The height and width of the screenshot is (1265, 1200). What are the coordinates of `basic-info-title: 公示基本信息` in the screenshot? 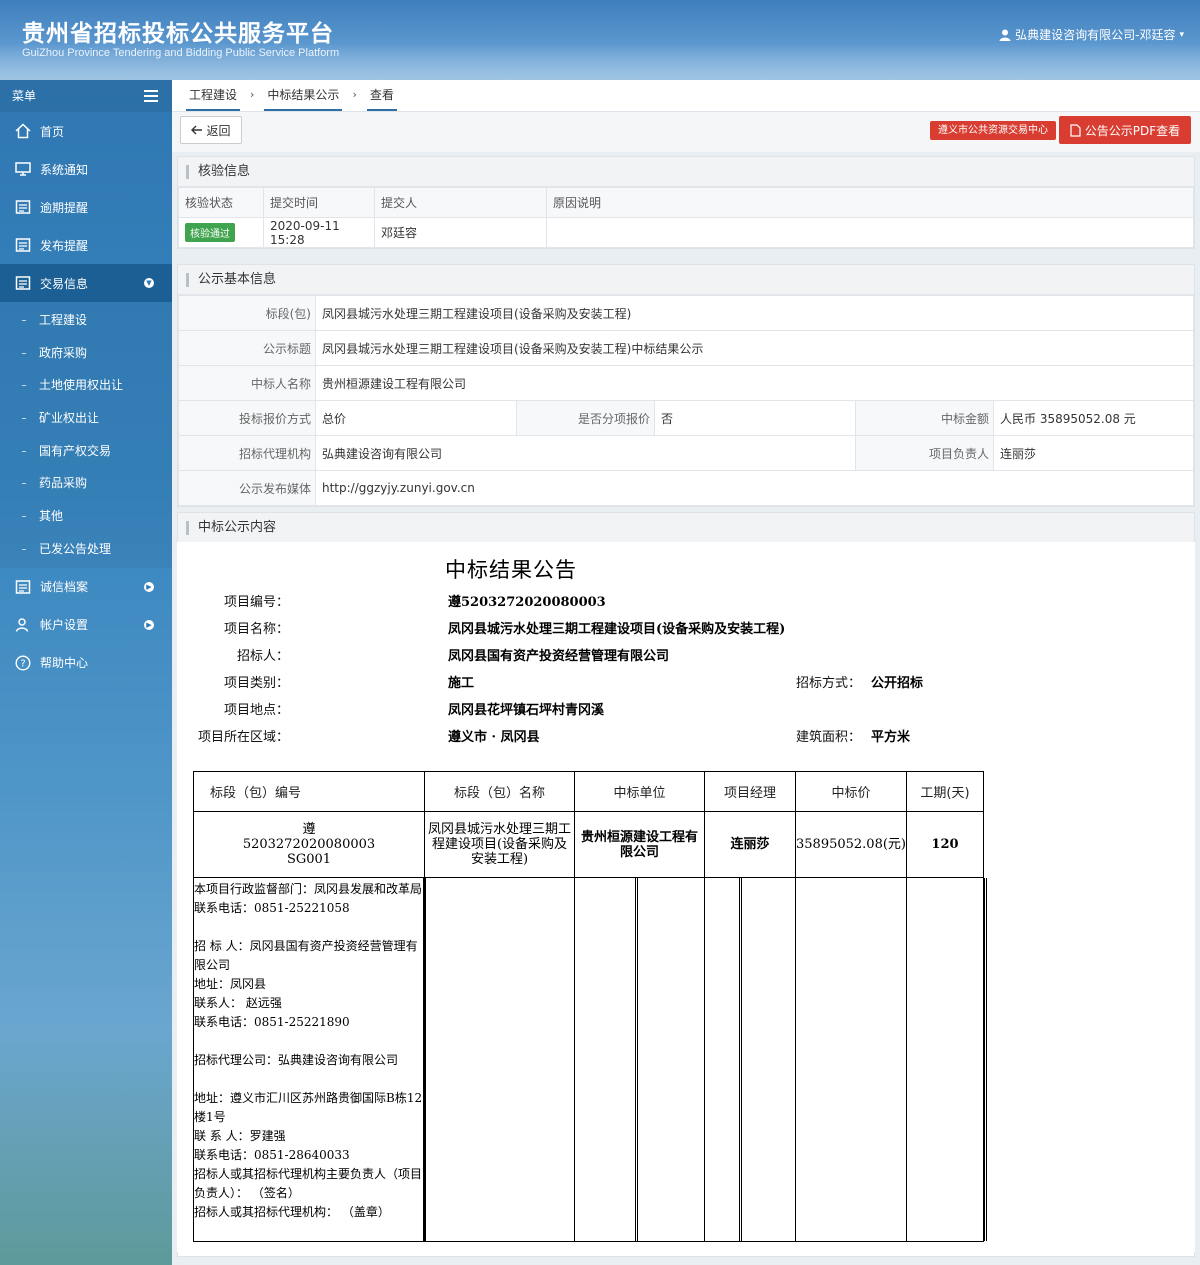 It's located at (686, 280).